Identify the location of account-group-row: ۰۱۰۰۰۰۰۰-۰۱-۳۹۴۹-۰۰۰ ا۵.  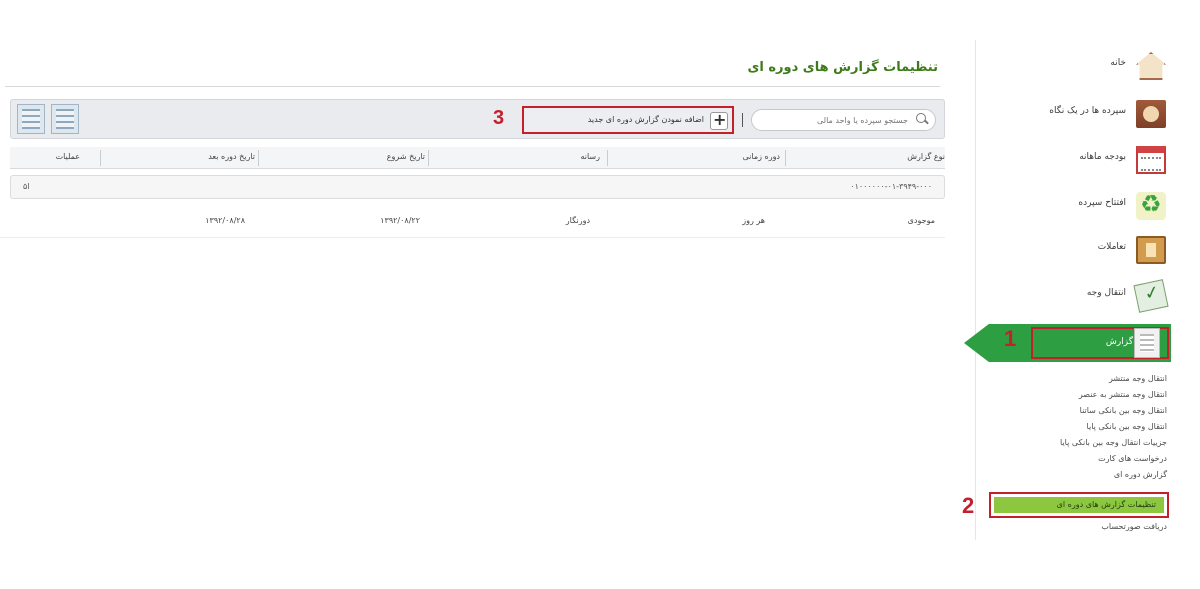
(477, 187).